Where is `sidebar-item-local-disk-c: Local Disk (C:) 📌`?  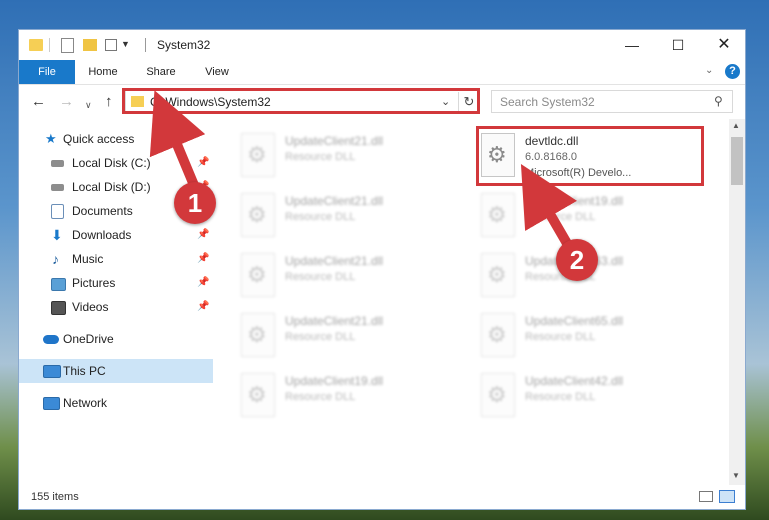 sidebar-item-local-disk-c: Local Disk (C:) 📌 is located at coordinates (116, 163).